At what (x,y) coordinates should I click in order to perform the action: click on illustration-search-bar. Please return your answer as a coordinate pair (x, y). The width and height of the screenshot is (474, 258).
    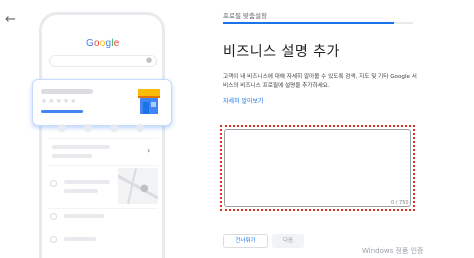
    Looking at the image, I should click on (103, 61).